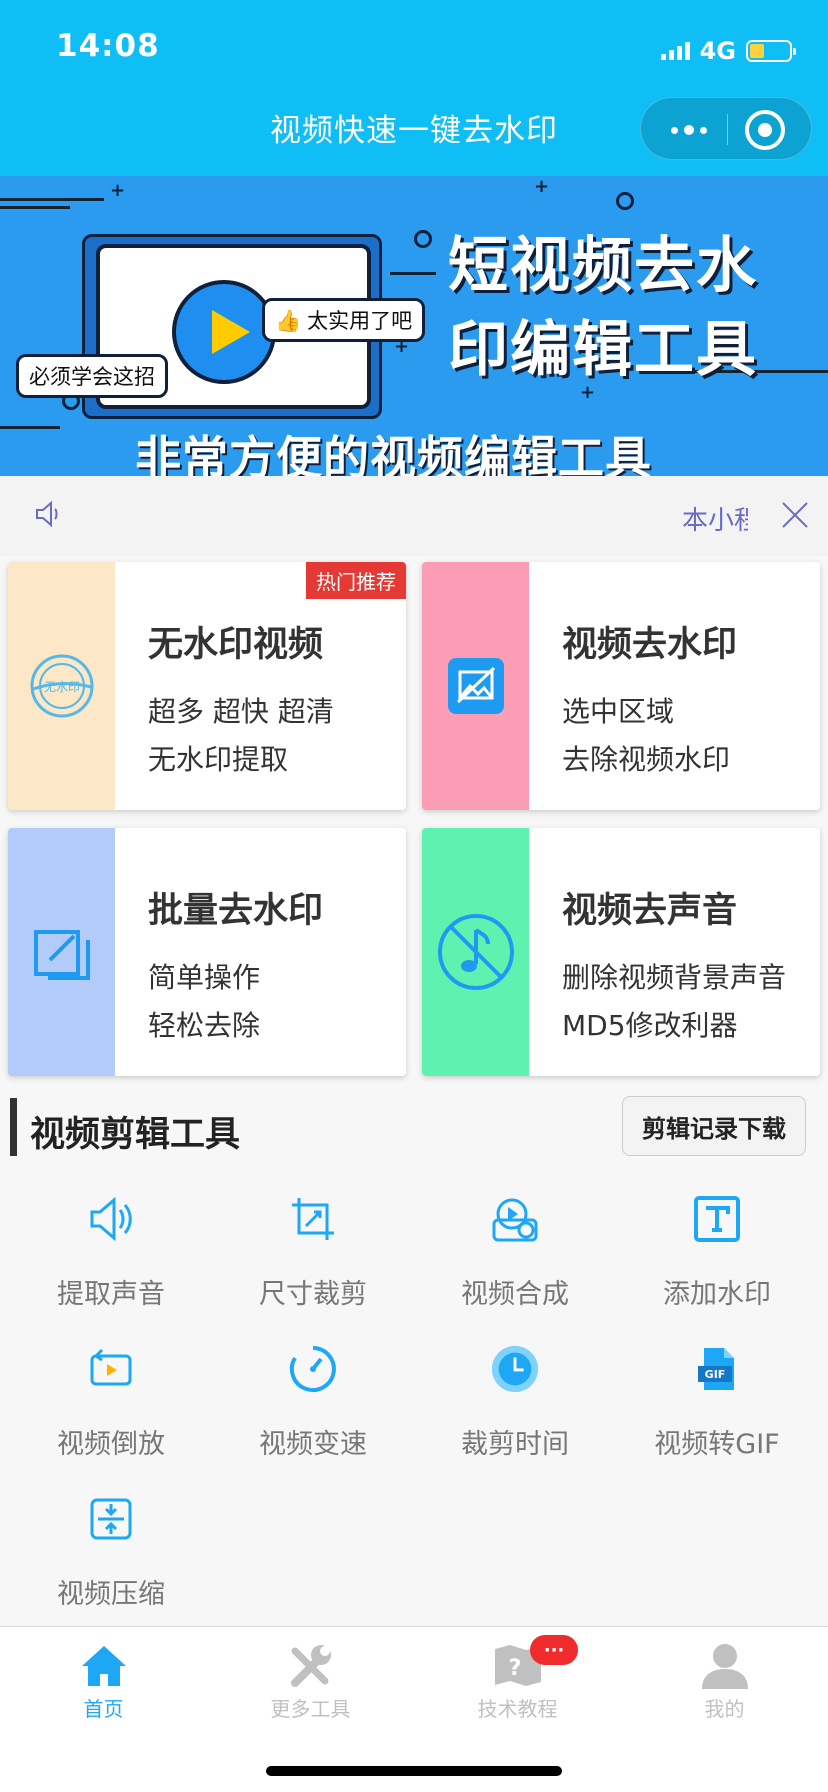  I want to click on card-desc-2: 无水印提取, so click(218, 759).